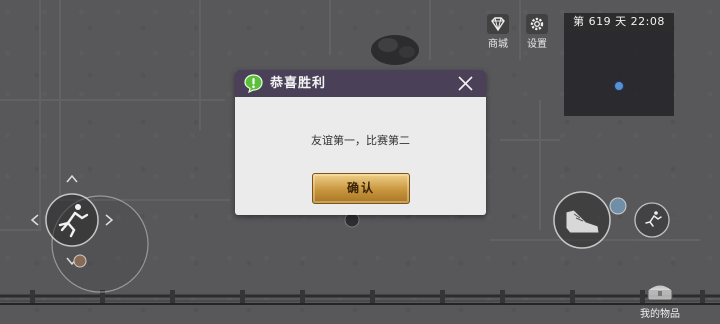  What do you see at coordinates (361, 188) in the screenshot?
I see `confirm-button: 确认` at bounding box center [361, 188].